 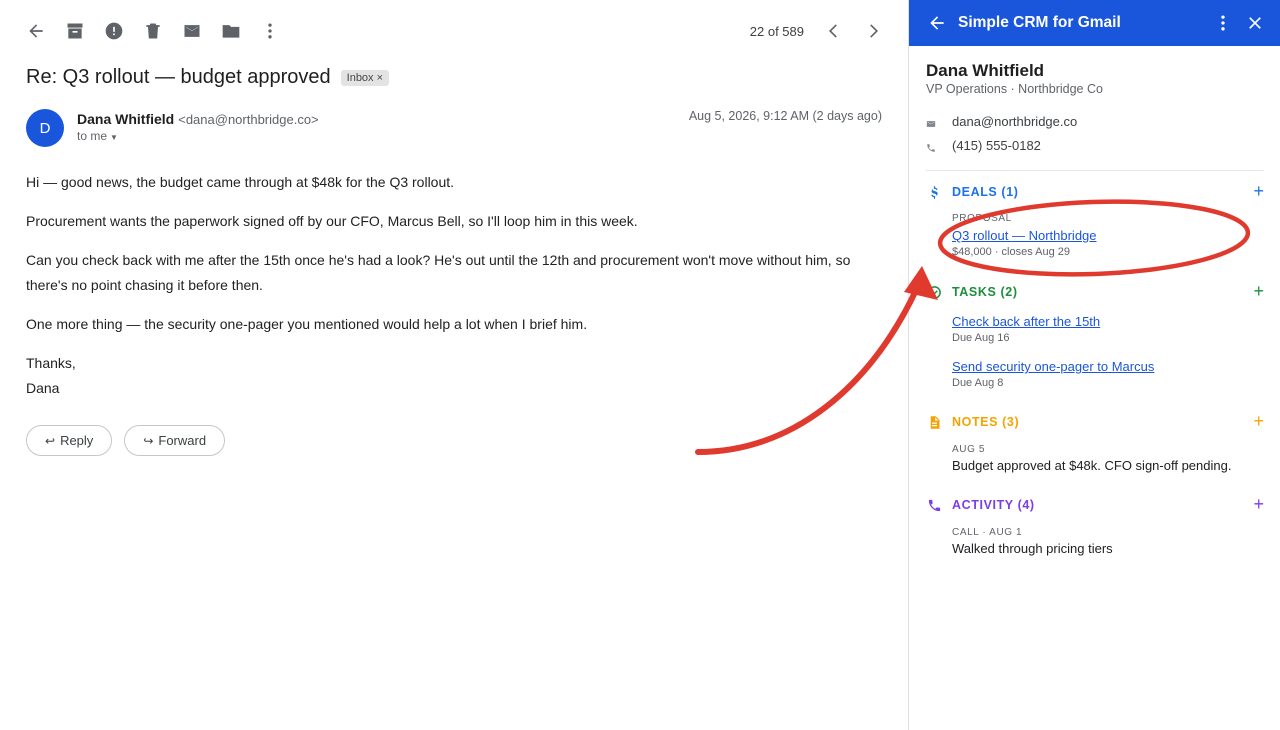 What do you see at coordinates (934, 292) in the screenshot?
I see `check-circle-icon` at bounding box center [934, 292].